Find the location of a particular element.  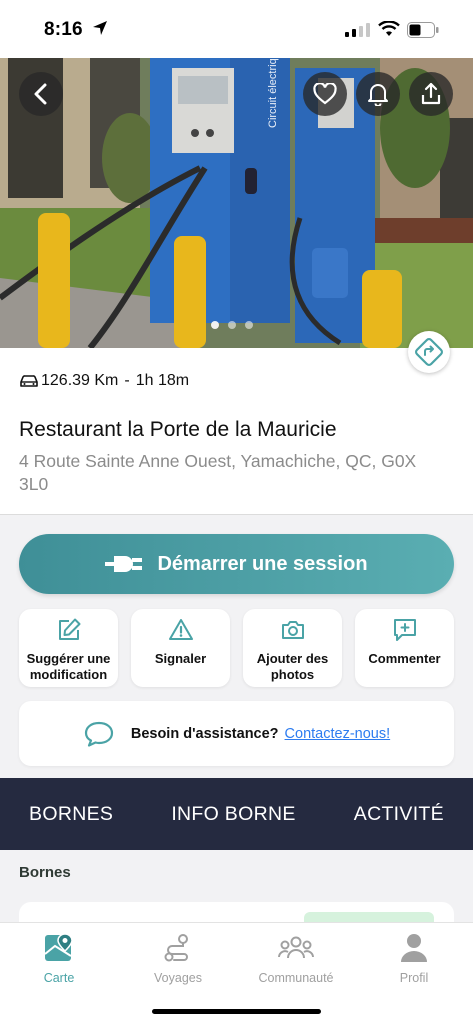

map-icon is located at coordinates (58, 947).